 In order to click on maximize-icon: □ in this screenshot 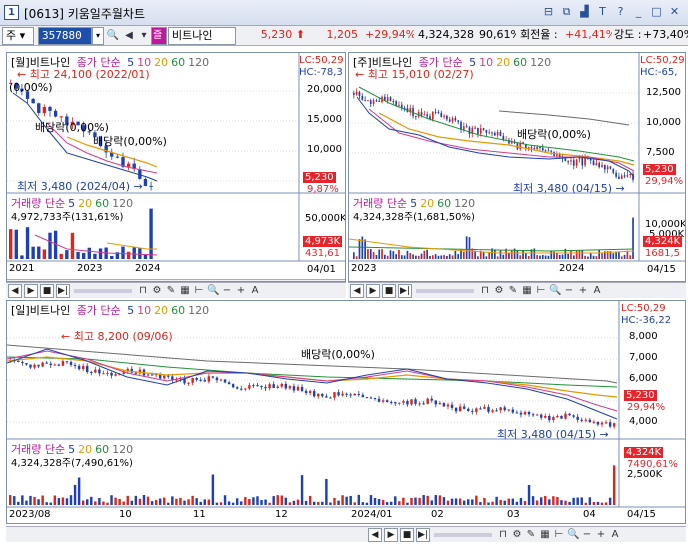, I will do `click(656, 12)`.